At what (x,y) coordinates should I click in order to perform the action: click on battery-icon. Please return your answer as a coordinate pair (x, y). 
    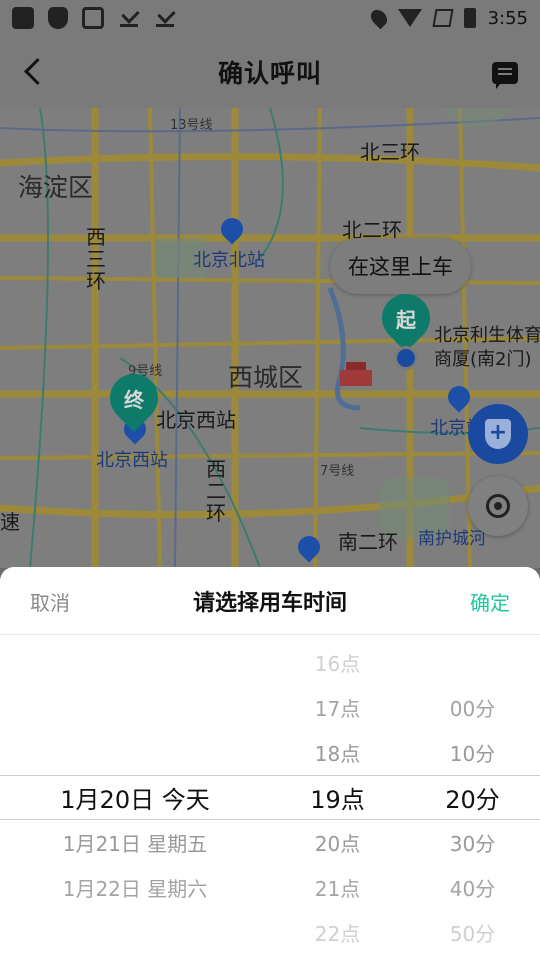
    Looking at the image, I should click on (469, 18).